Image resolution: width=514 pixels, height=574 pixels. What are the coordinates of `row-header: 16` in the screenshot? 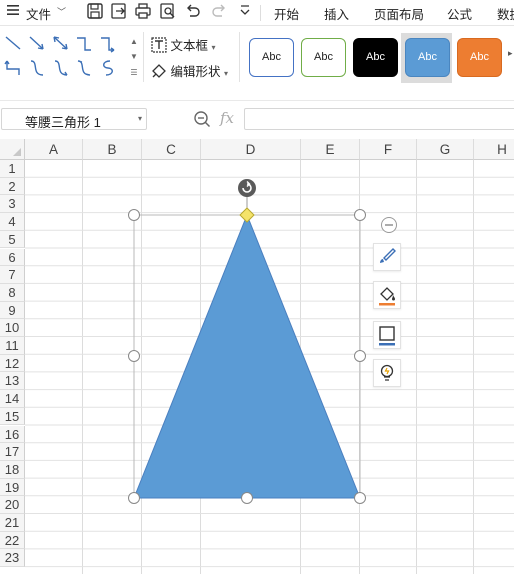 It's located at (12, 434).